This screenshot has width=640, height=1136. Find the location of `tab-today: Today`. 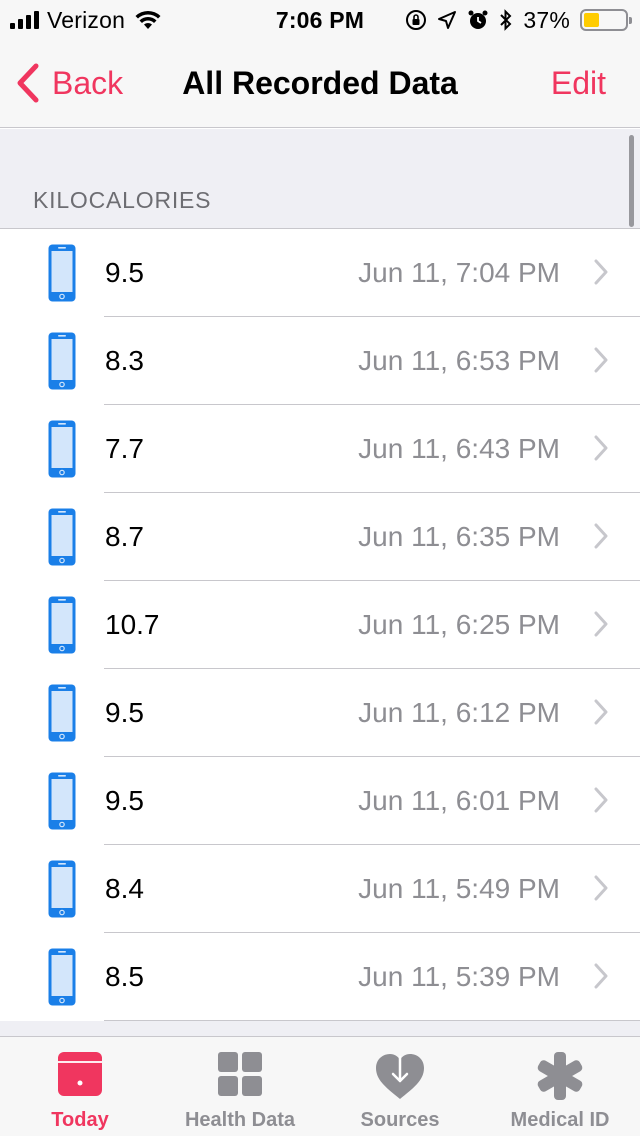

tab-today: Today is located at coordinates (80, 1086).